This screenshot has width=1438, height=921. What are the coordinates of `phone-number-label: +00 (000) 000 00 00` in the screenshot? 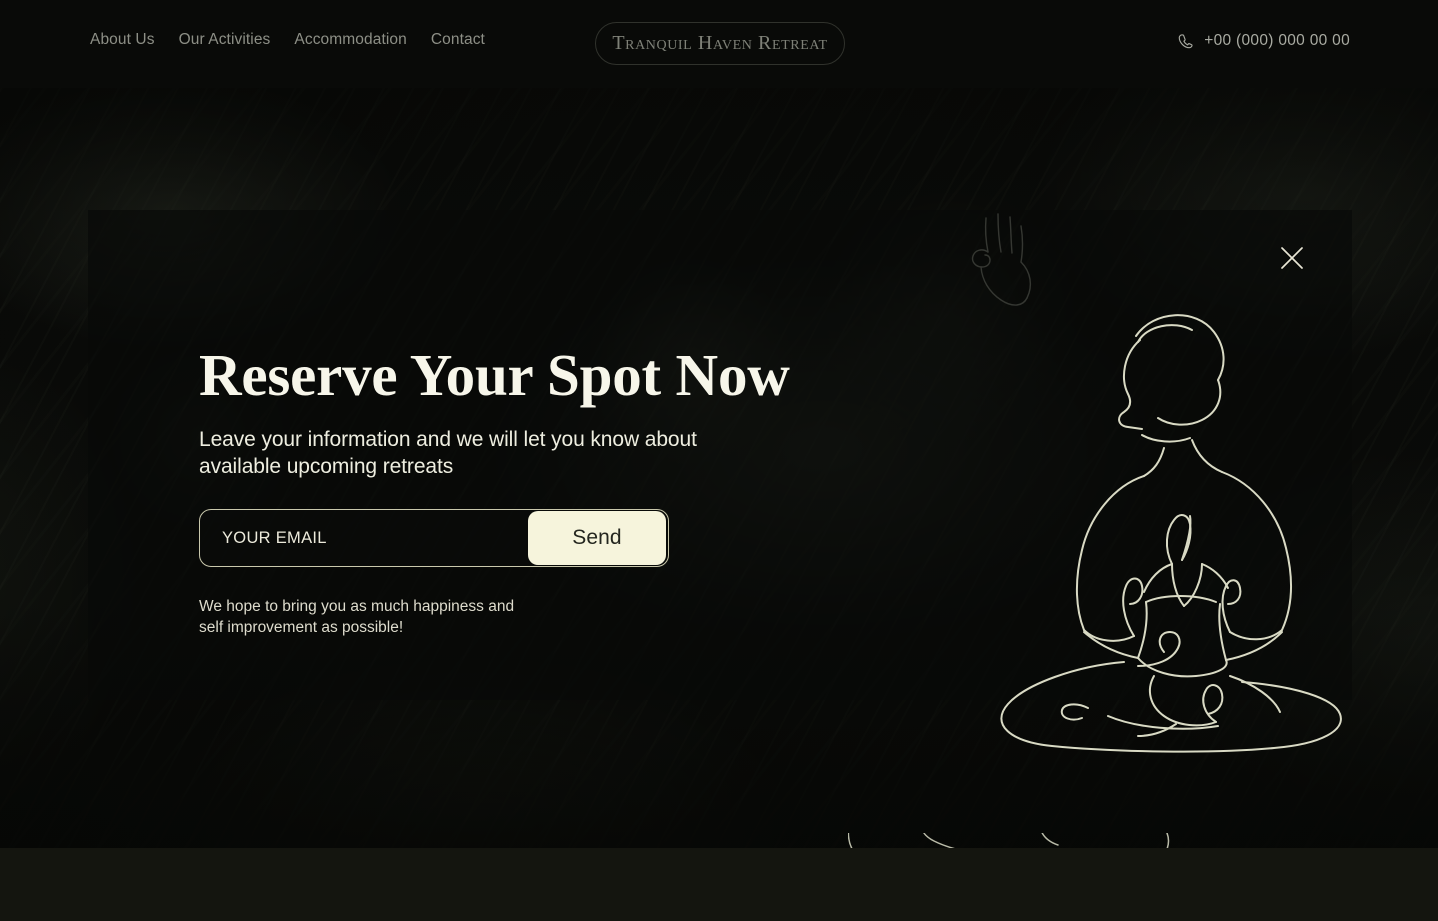 It's located at (1277, 40).